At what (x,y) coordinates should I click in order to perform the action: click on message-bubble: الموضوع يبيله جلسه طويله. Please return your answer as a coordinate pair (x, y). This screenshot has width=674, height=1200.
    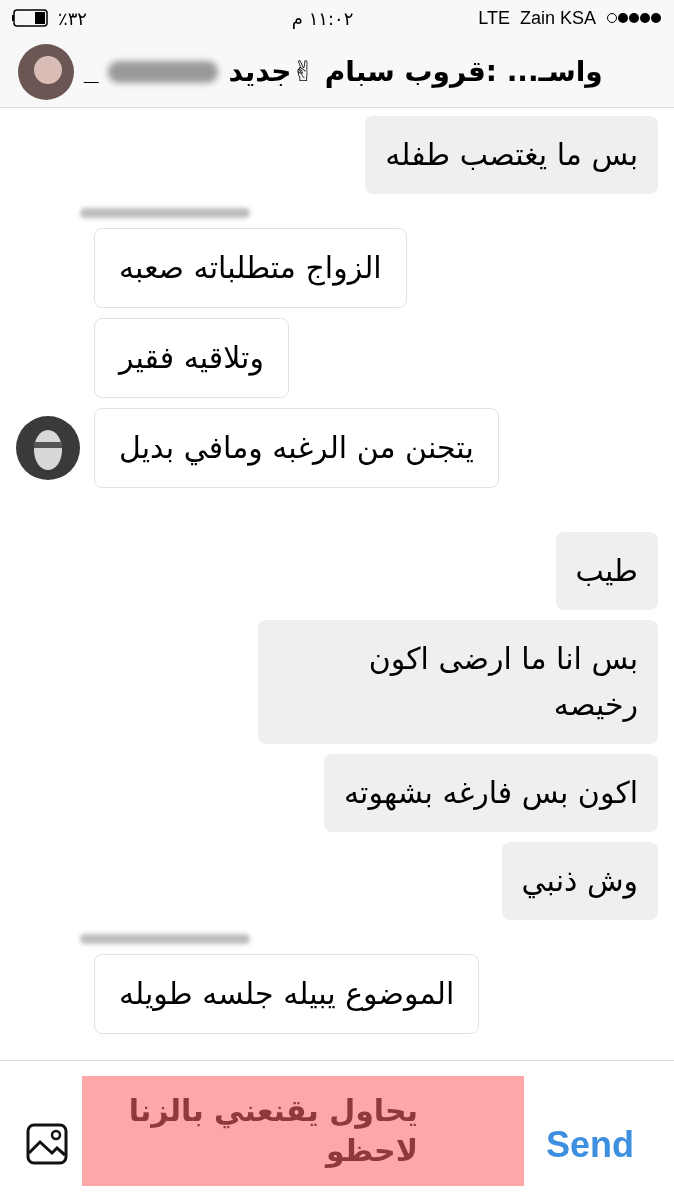
    Looking at the image, I should click on (287, 994).